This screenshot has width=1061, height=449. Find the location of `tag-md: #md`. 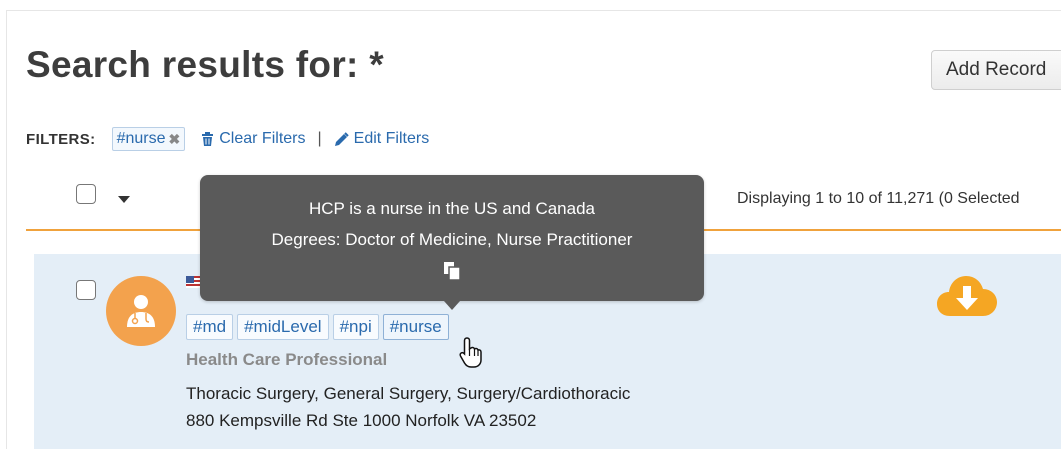

tag-md: #md is located at coordinates (210, 327).